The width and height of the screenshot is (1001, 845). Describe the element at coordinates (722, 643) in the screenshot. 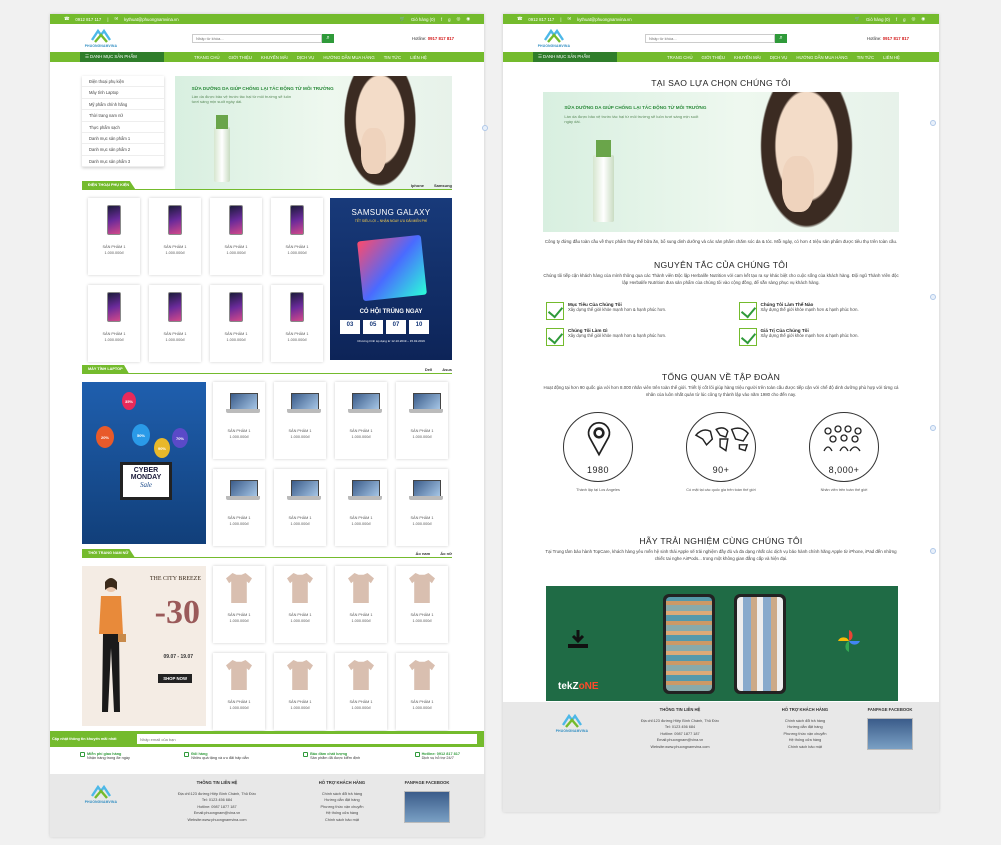

I see `video-player: tekZoNE` at that location.